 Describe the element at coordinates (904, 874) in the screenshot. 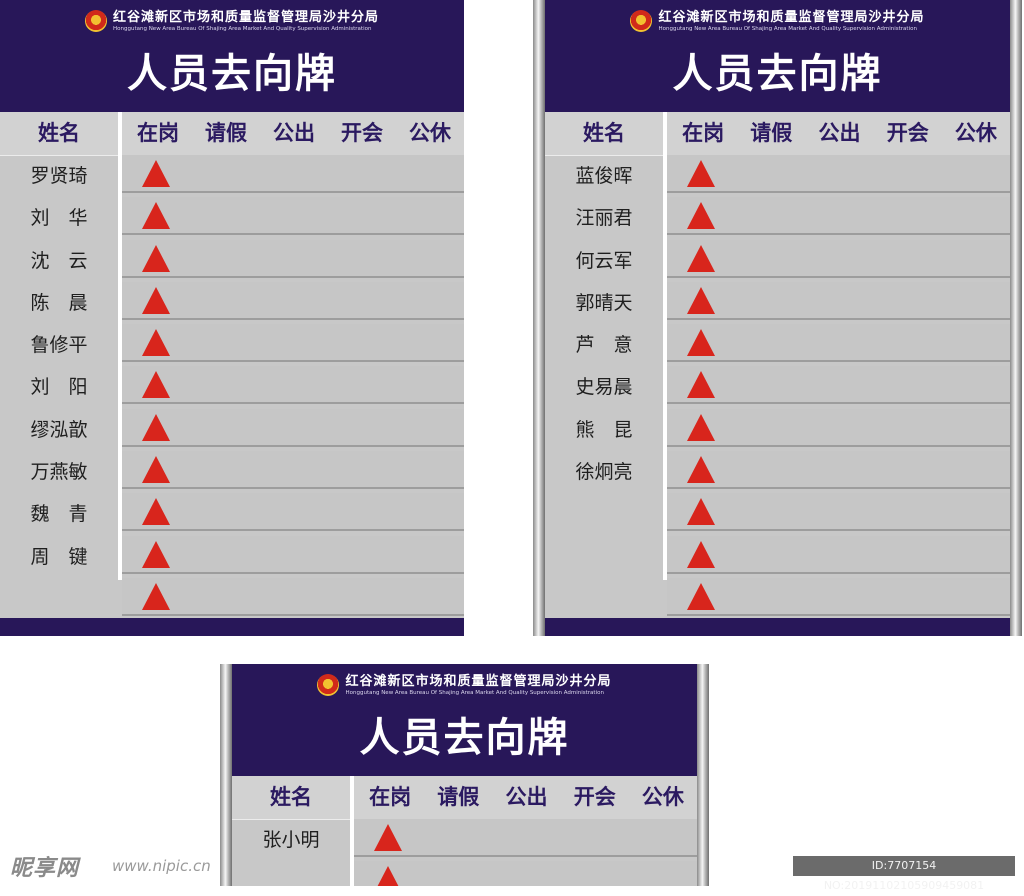

I see `watermark-id: ID:7707154 NO:20191102105909459081` at that location.